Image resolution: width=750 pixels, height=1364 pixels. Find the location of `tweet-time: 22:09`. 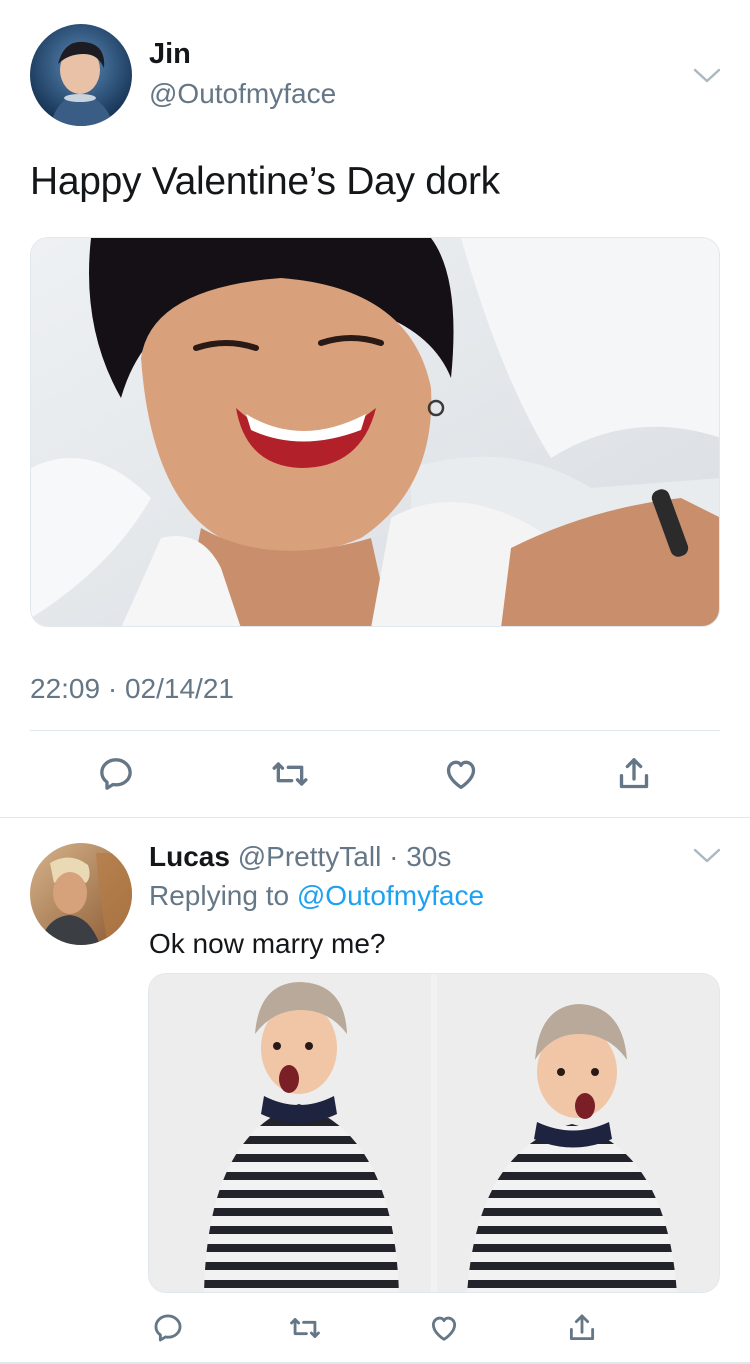

tweet-time: 22:09 is located at coordinates (65, 688).